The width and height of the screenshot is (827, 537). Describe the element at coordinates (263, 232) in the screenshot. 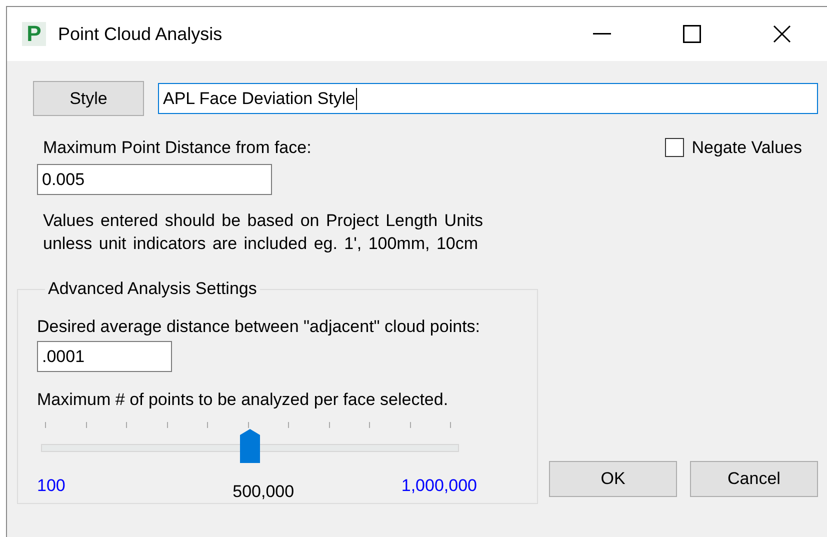

I see `units-note: Values entered should be based on Project Length Units unless unit indicators are included eg. 1', 100mm, 10cm` at that location.